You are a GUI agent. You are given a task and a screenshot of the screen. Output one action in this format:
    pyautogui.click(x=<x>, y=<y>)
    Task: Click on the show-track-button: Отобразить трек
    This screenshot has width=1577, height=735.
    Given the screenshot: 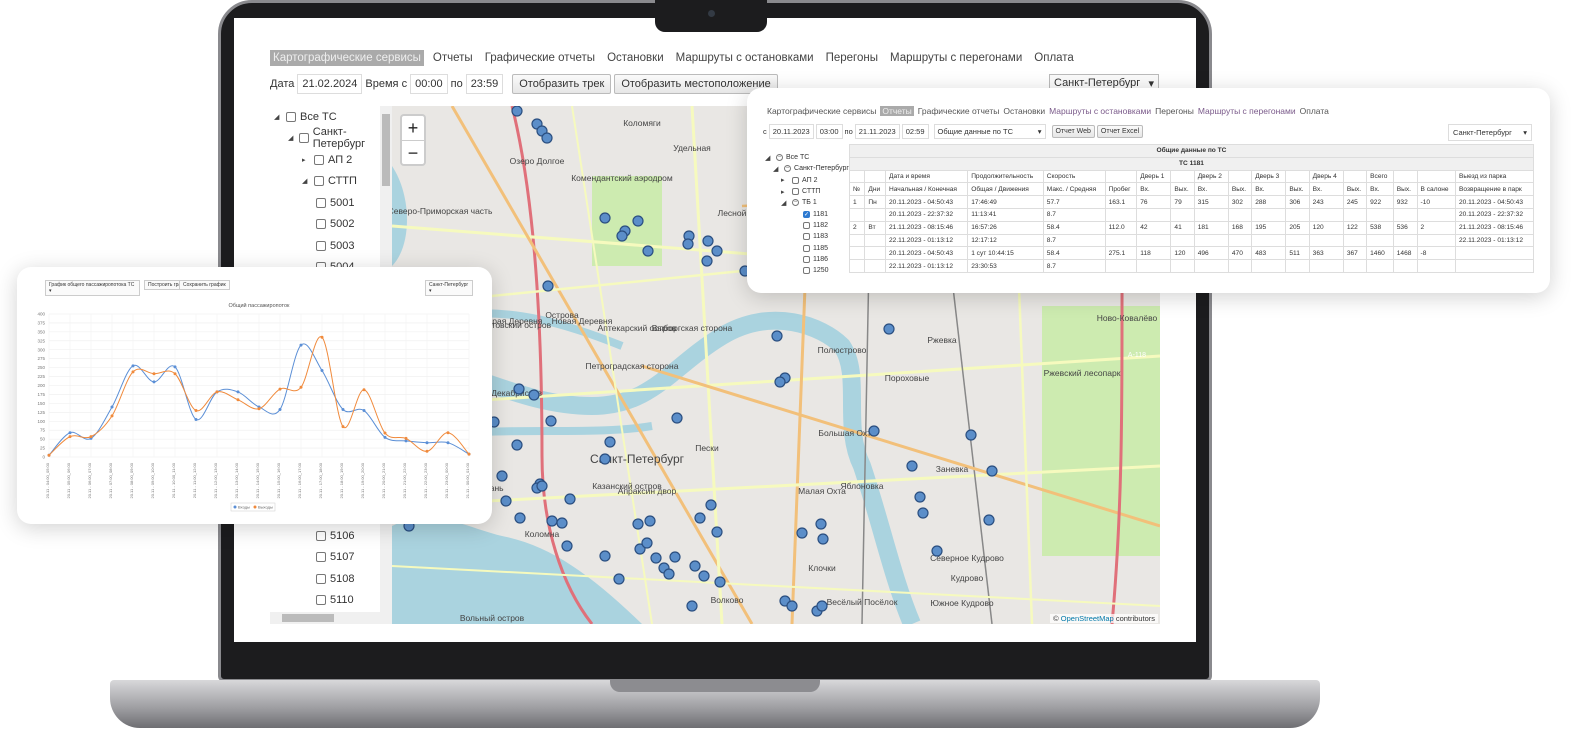 What is the action you would take?
    pyautogui.click(x=562, y=84)
    